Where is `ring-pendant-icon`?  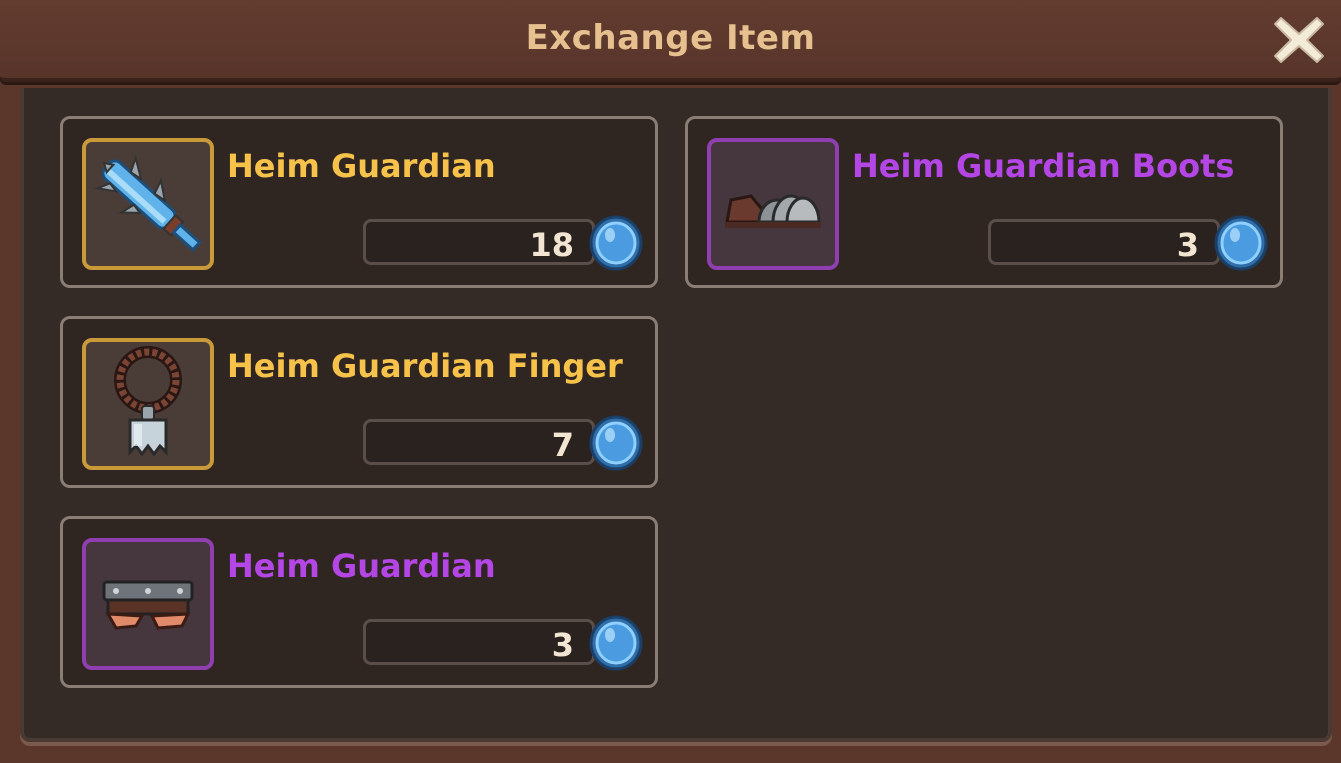
ring-pendant-icon is located at coordinates (148, 401).